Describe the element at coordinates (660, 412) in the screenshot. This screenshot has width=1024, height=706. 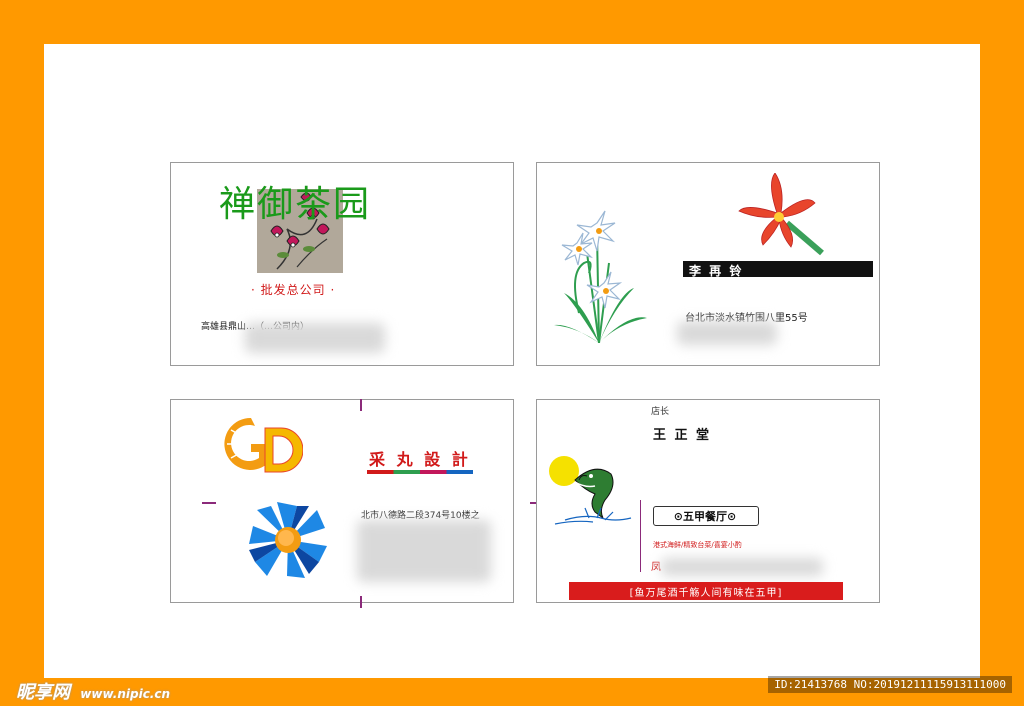
I see `role-label: 店长` at that location.